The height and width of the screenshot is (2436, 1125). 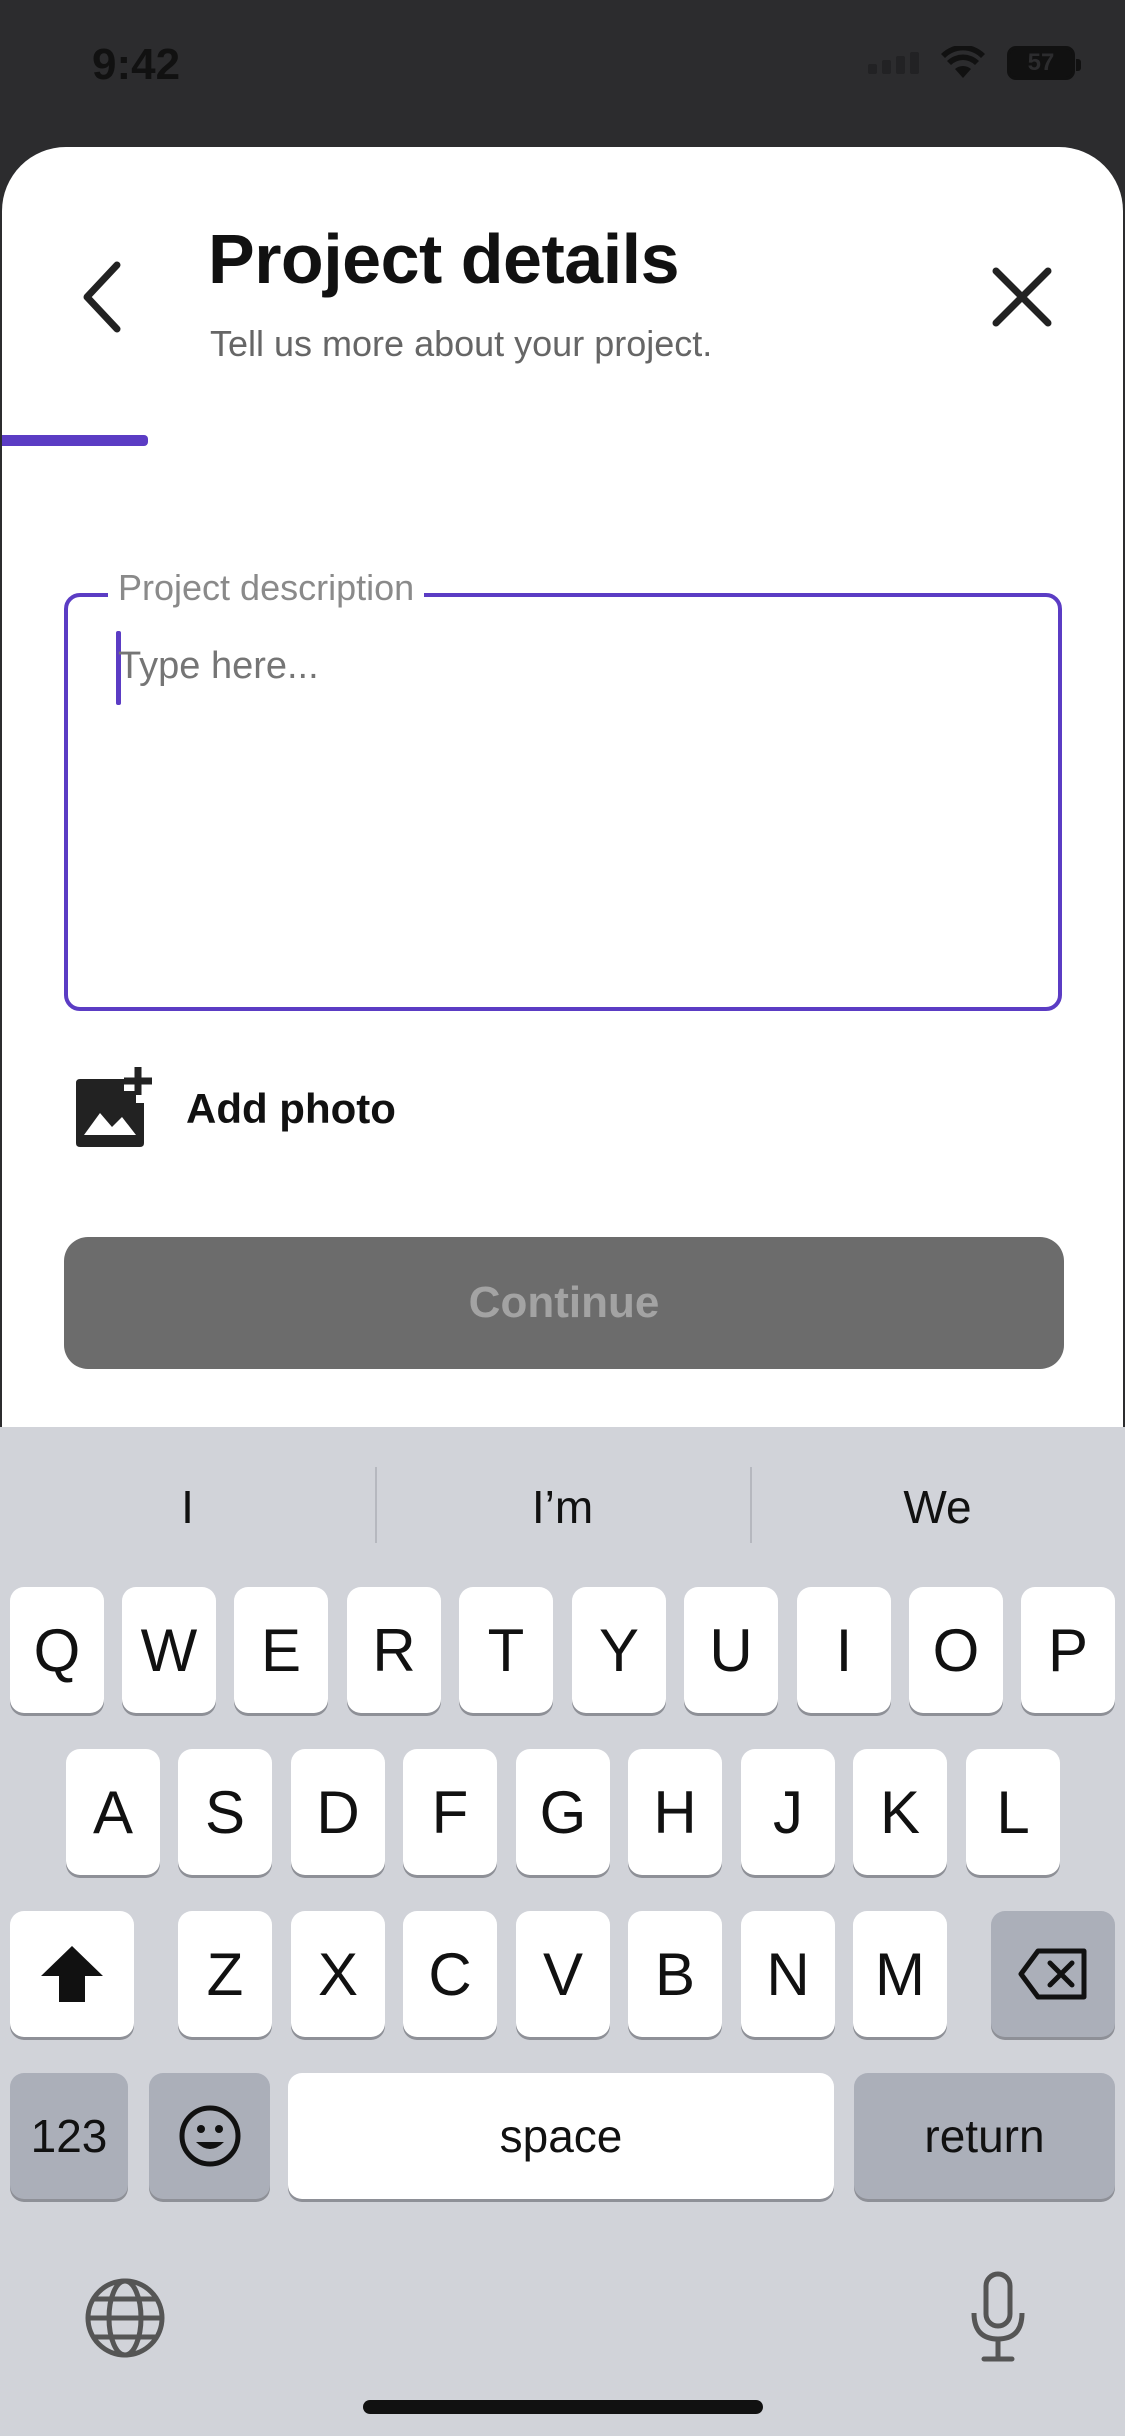 I want to click on key-t: T, so click(x=506, y=1650).